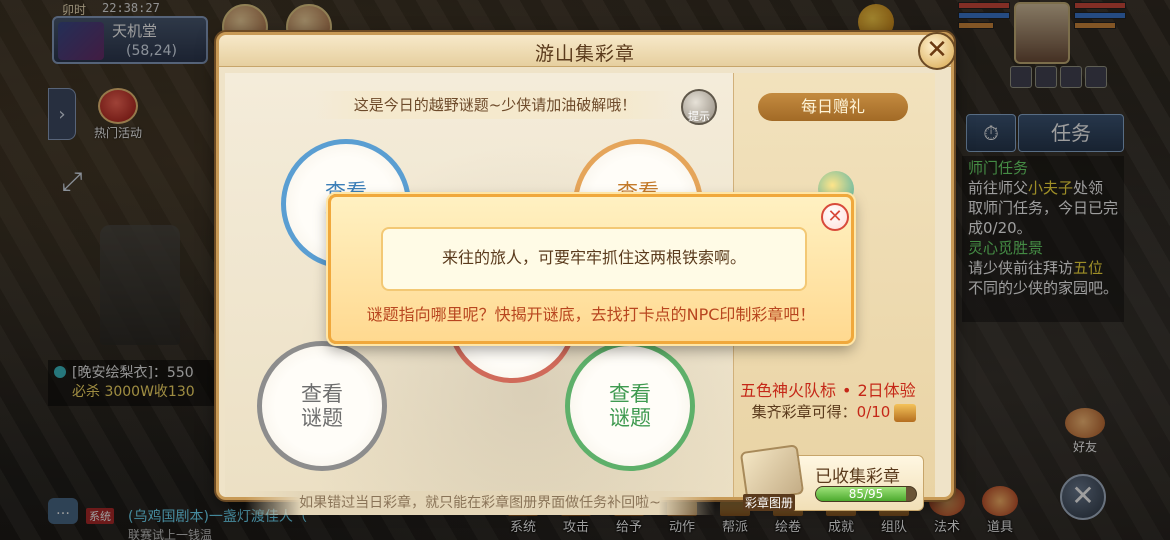  What do you see at coordinates (699, 107) in the screenshot?
I see `hint-button: 提示` at bounding box center [699, 107].